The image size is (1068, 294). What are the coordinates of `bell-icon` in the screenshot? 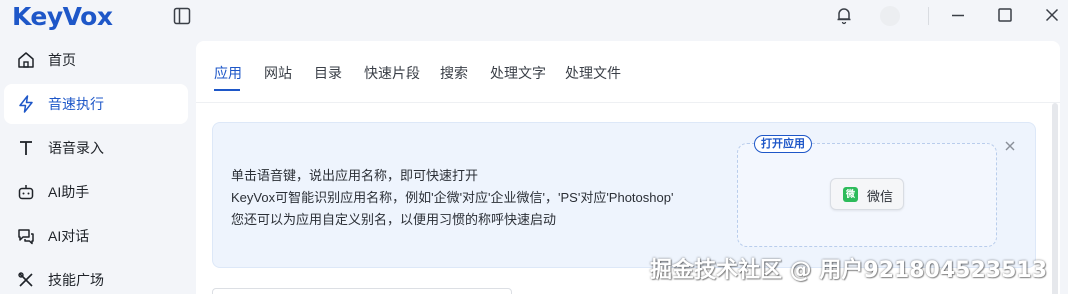 It's located at (844, 15).